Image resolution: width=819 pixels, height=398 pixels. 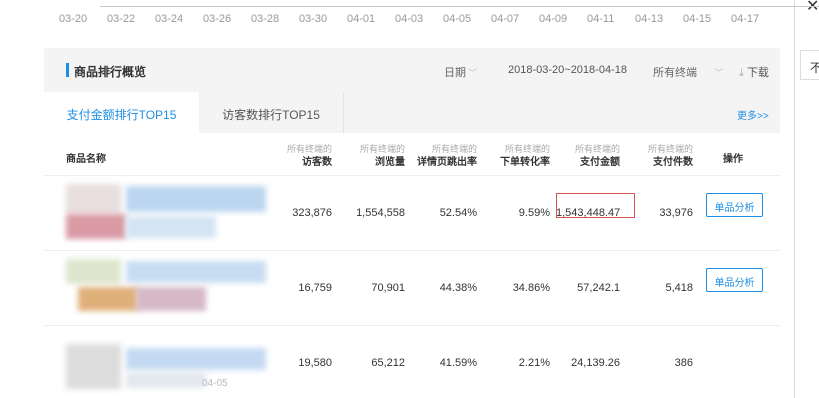 What do you see at coordinates (745, 19) in the screenshot?
I see `x-axis-tick-label: 04-17` at bounding box center [745, 19].